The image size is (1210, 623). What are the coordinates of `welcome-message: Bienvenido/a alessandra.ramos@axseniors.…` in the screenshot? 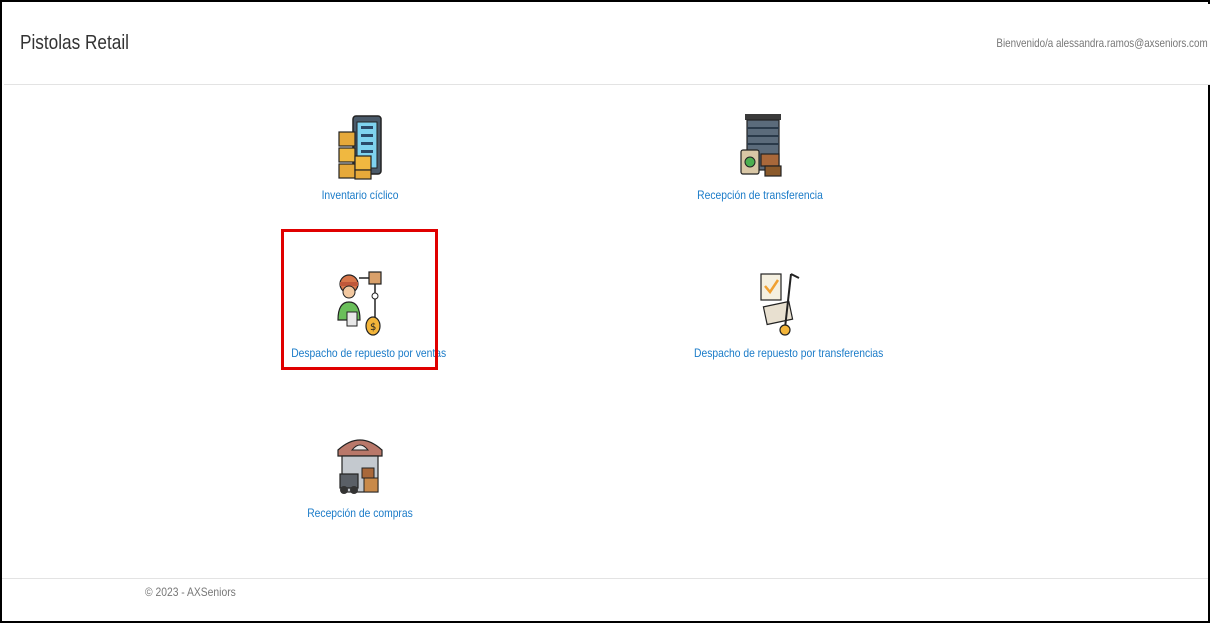 It's located at (1102, 43).